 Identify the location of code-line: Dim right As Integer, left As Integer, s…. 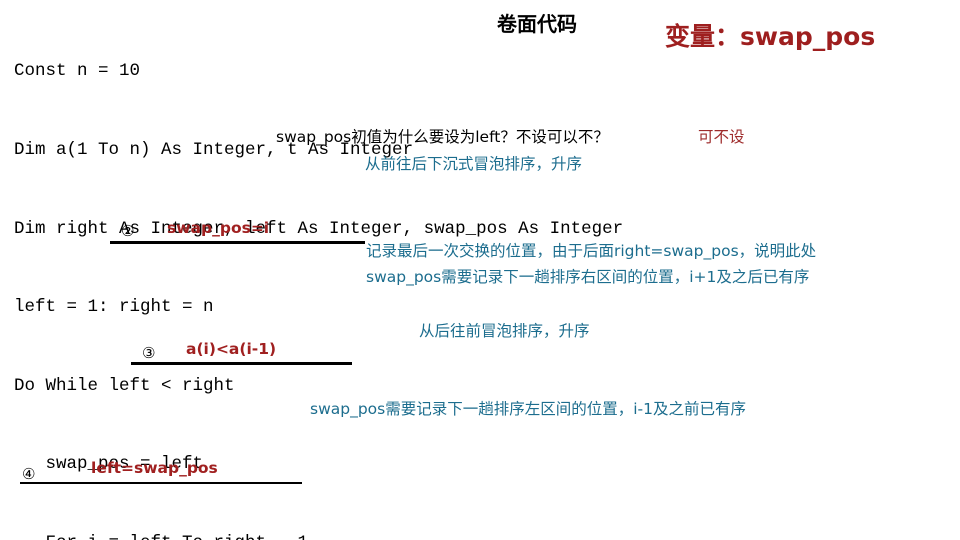
(319, 228).